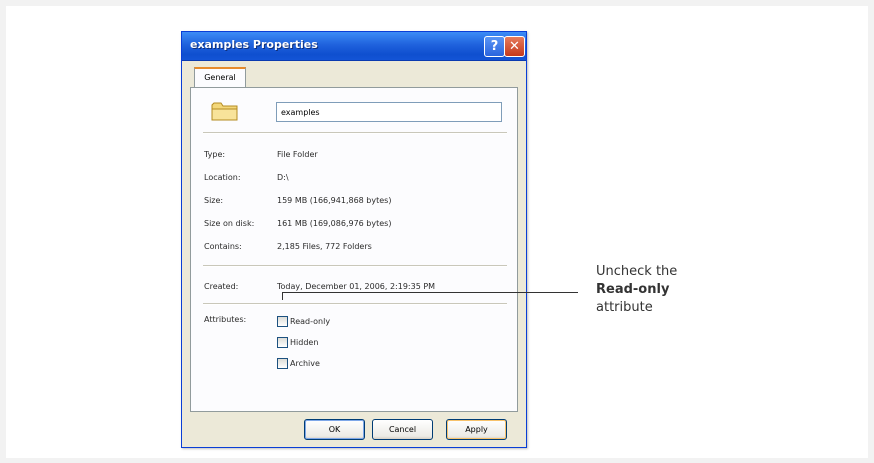 This screenshot has height=463, width=874. I want to click on callout-line-3: attribute, so click(624, 307).